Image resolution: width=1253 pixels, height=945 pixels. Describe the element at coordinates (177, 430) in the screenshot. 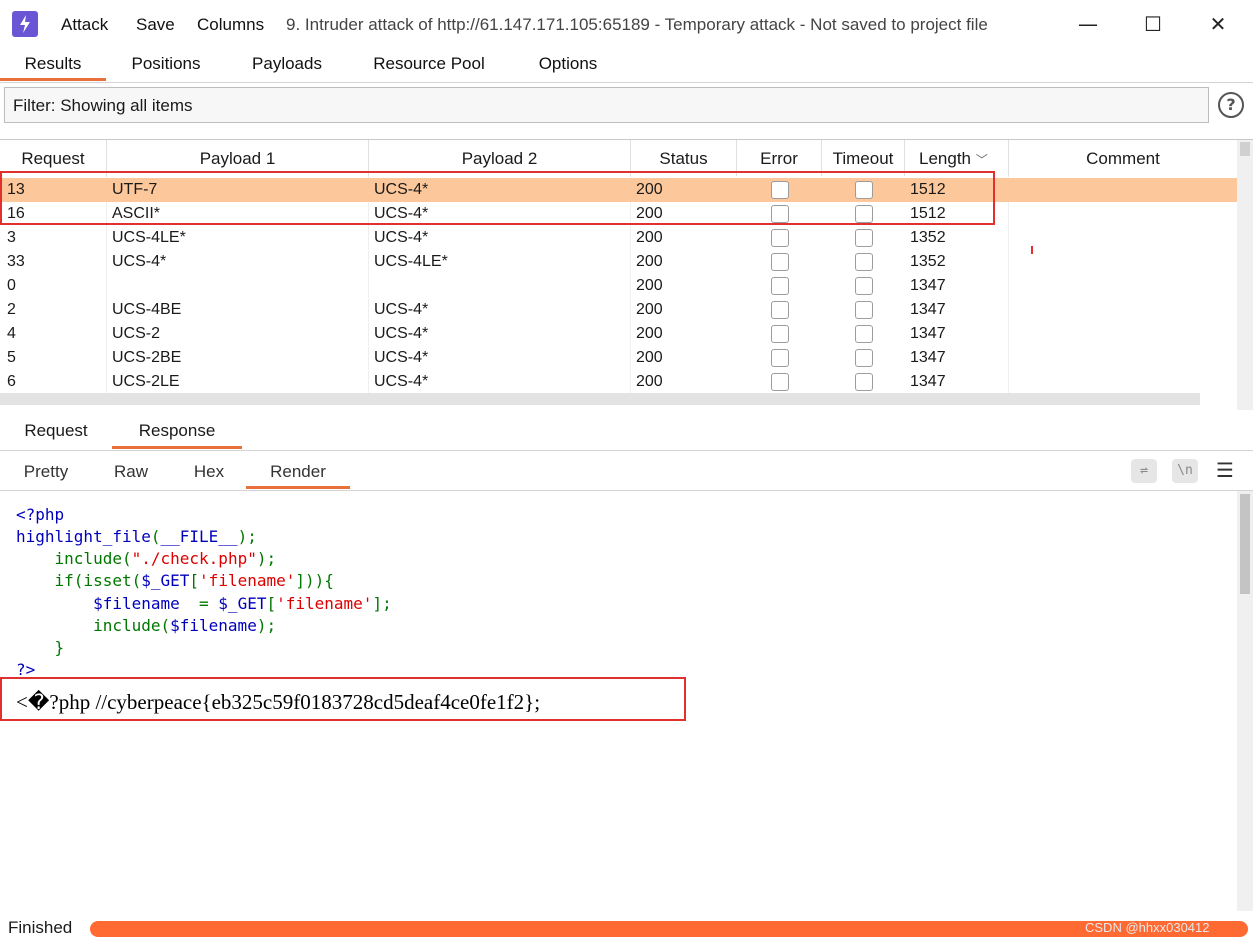

I see `tab-response: Response` at that location.